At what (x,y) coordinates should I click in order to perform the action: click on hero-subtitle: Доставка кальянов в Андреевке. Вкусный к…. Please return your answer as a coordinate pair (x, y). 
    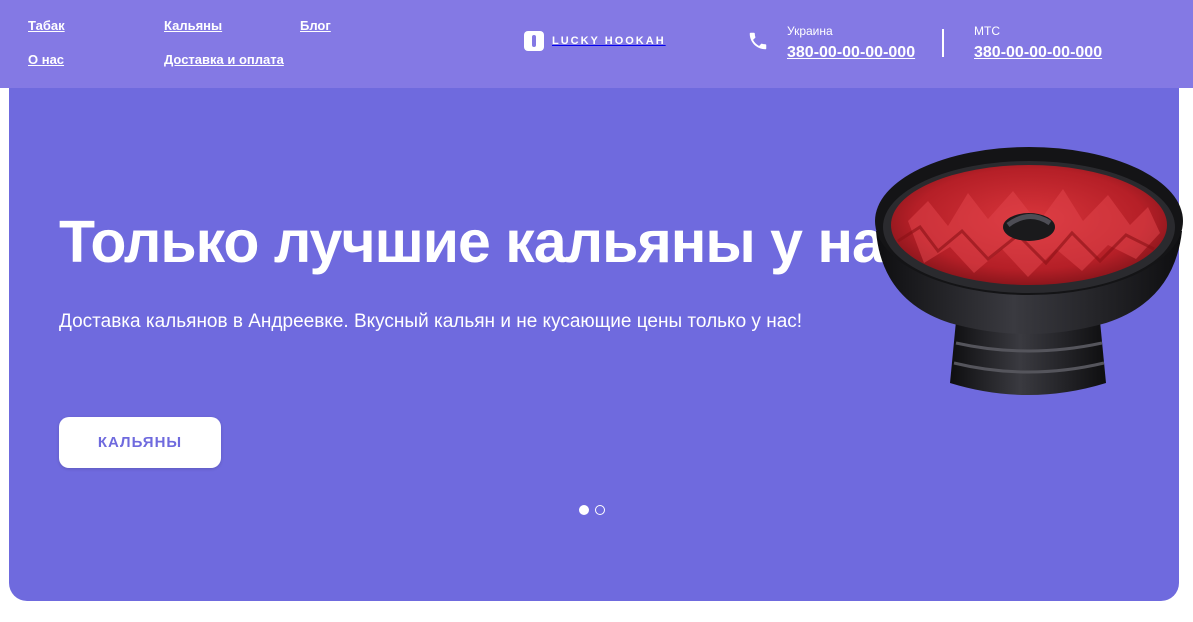
    Looking at the image, I should click on (431, 321).